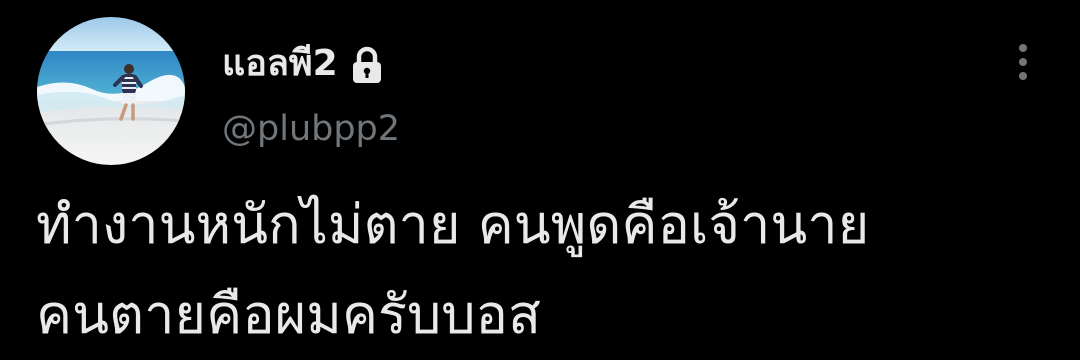 The image size is (1080, 360). I want to click on user-handle: @plubpp2, so click(311, 129).